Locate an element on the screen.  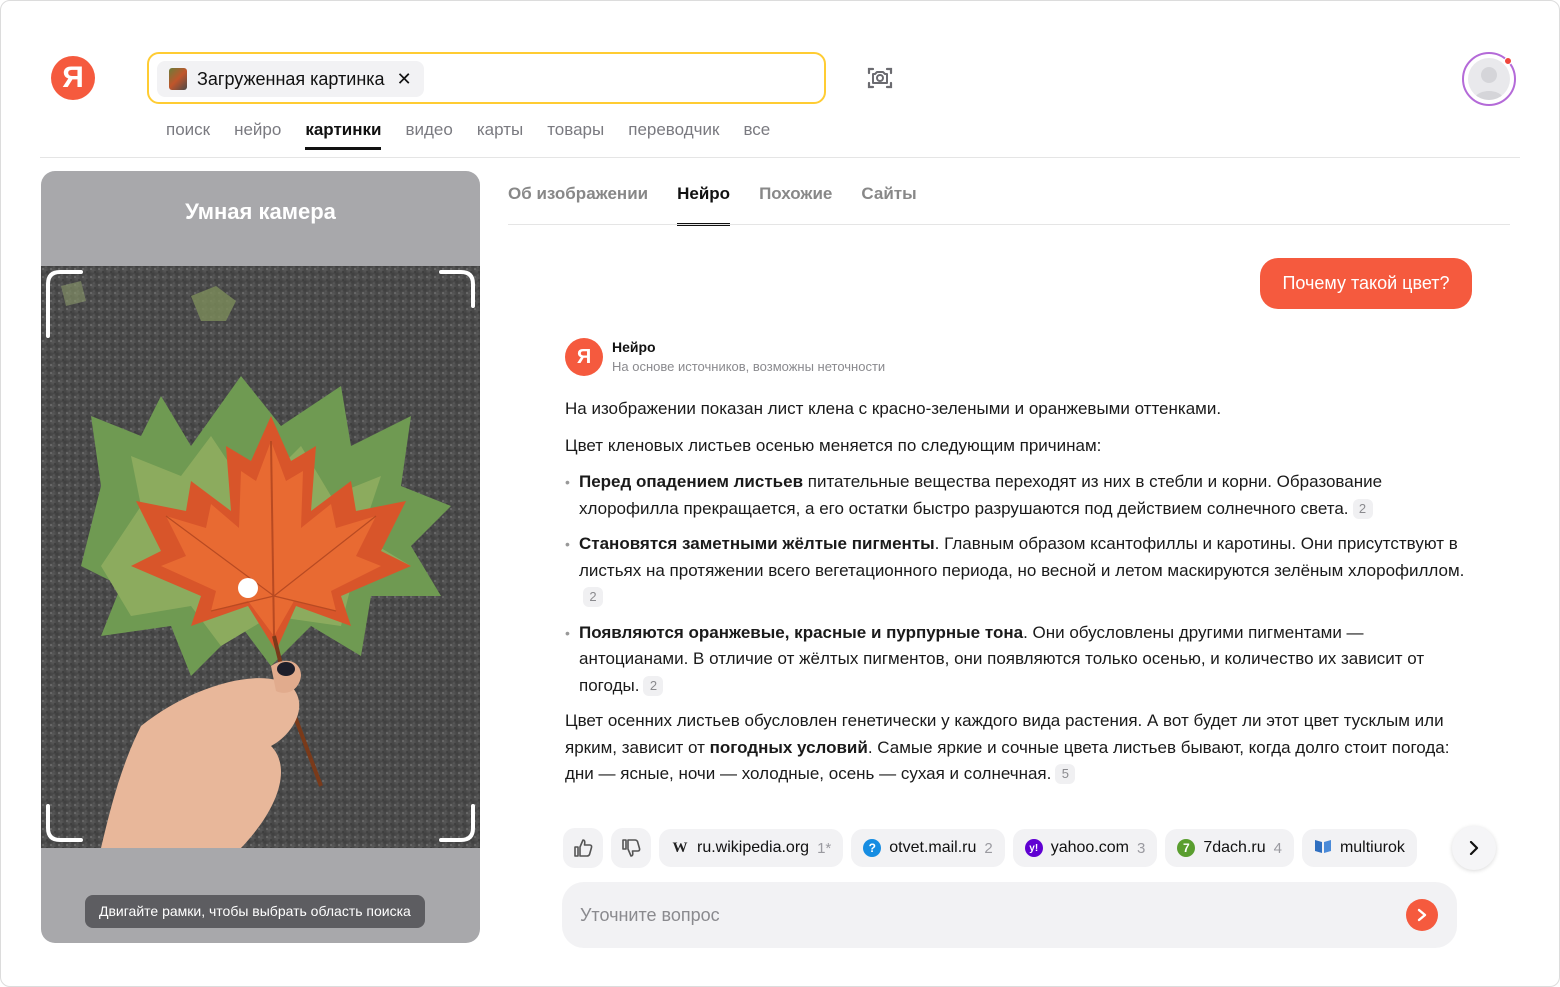
thumbs-up-icon is located at coordinates (583, 848).